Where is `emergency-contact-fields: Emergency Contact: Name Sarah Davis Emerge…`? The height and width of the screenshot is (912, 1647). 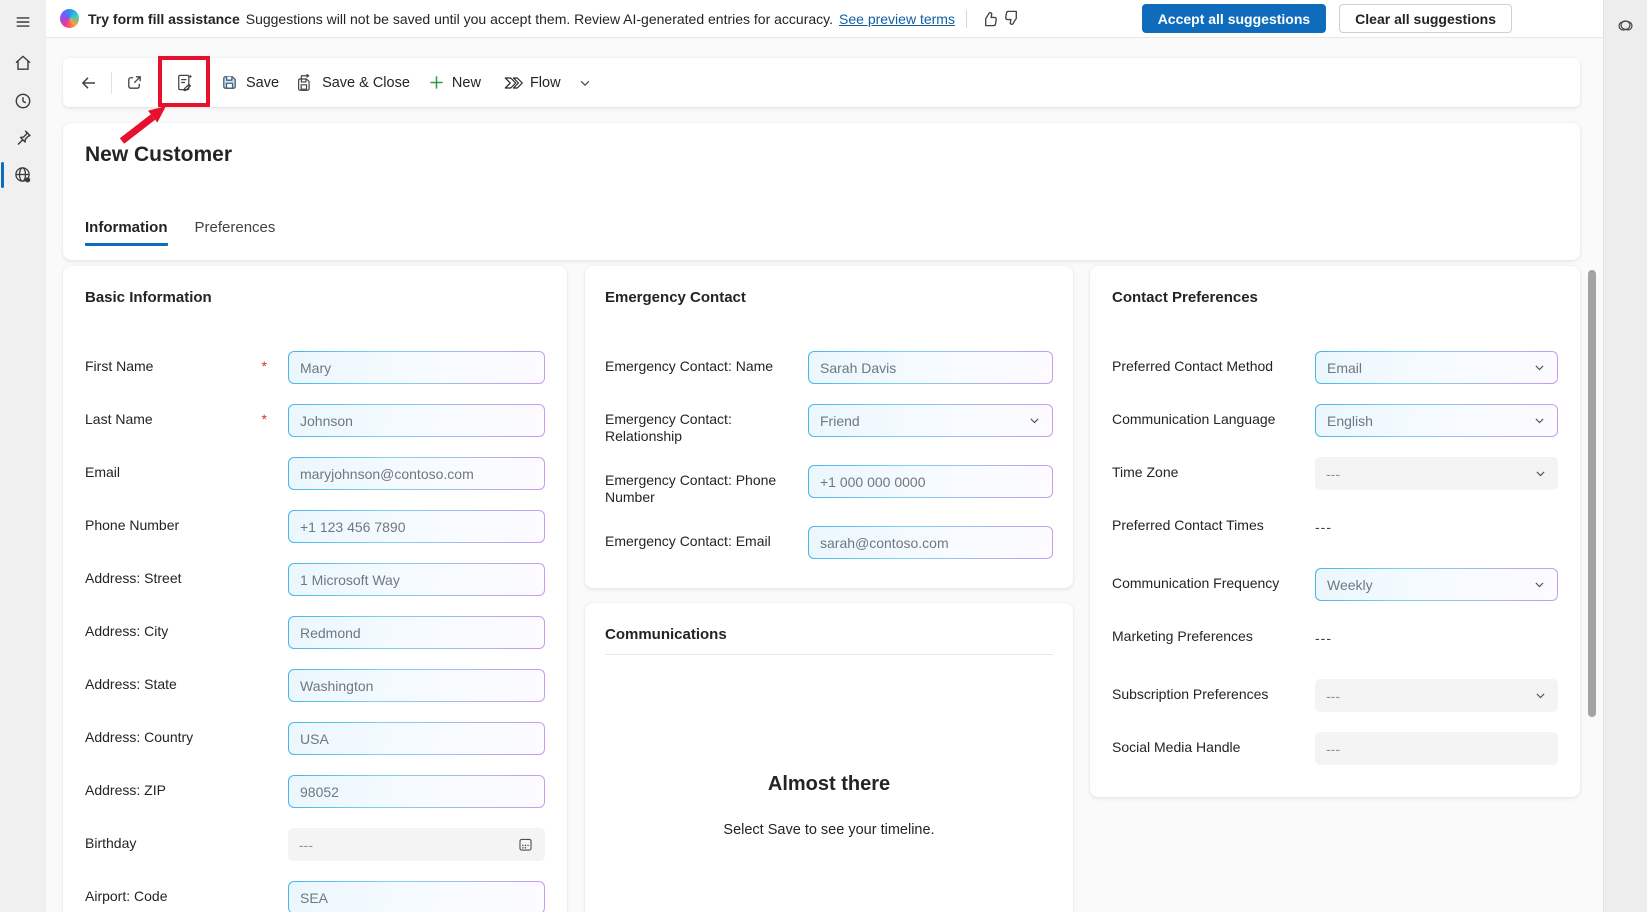
emergency-contact-fields: Emergency Contact: Name Sarah Davis Emerge… is located at coordinates (829, 455).